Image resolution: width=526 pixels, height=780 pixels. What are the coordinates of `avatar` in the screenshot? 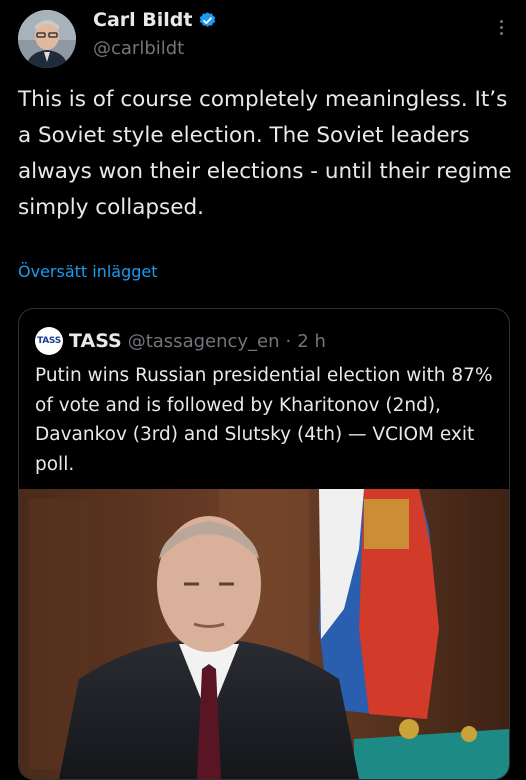 It's located at (47, 39).